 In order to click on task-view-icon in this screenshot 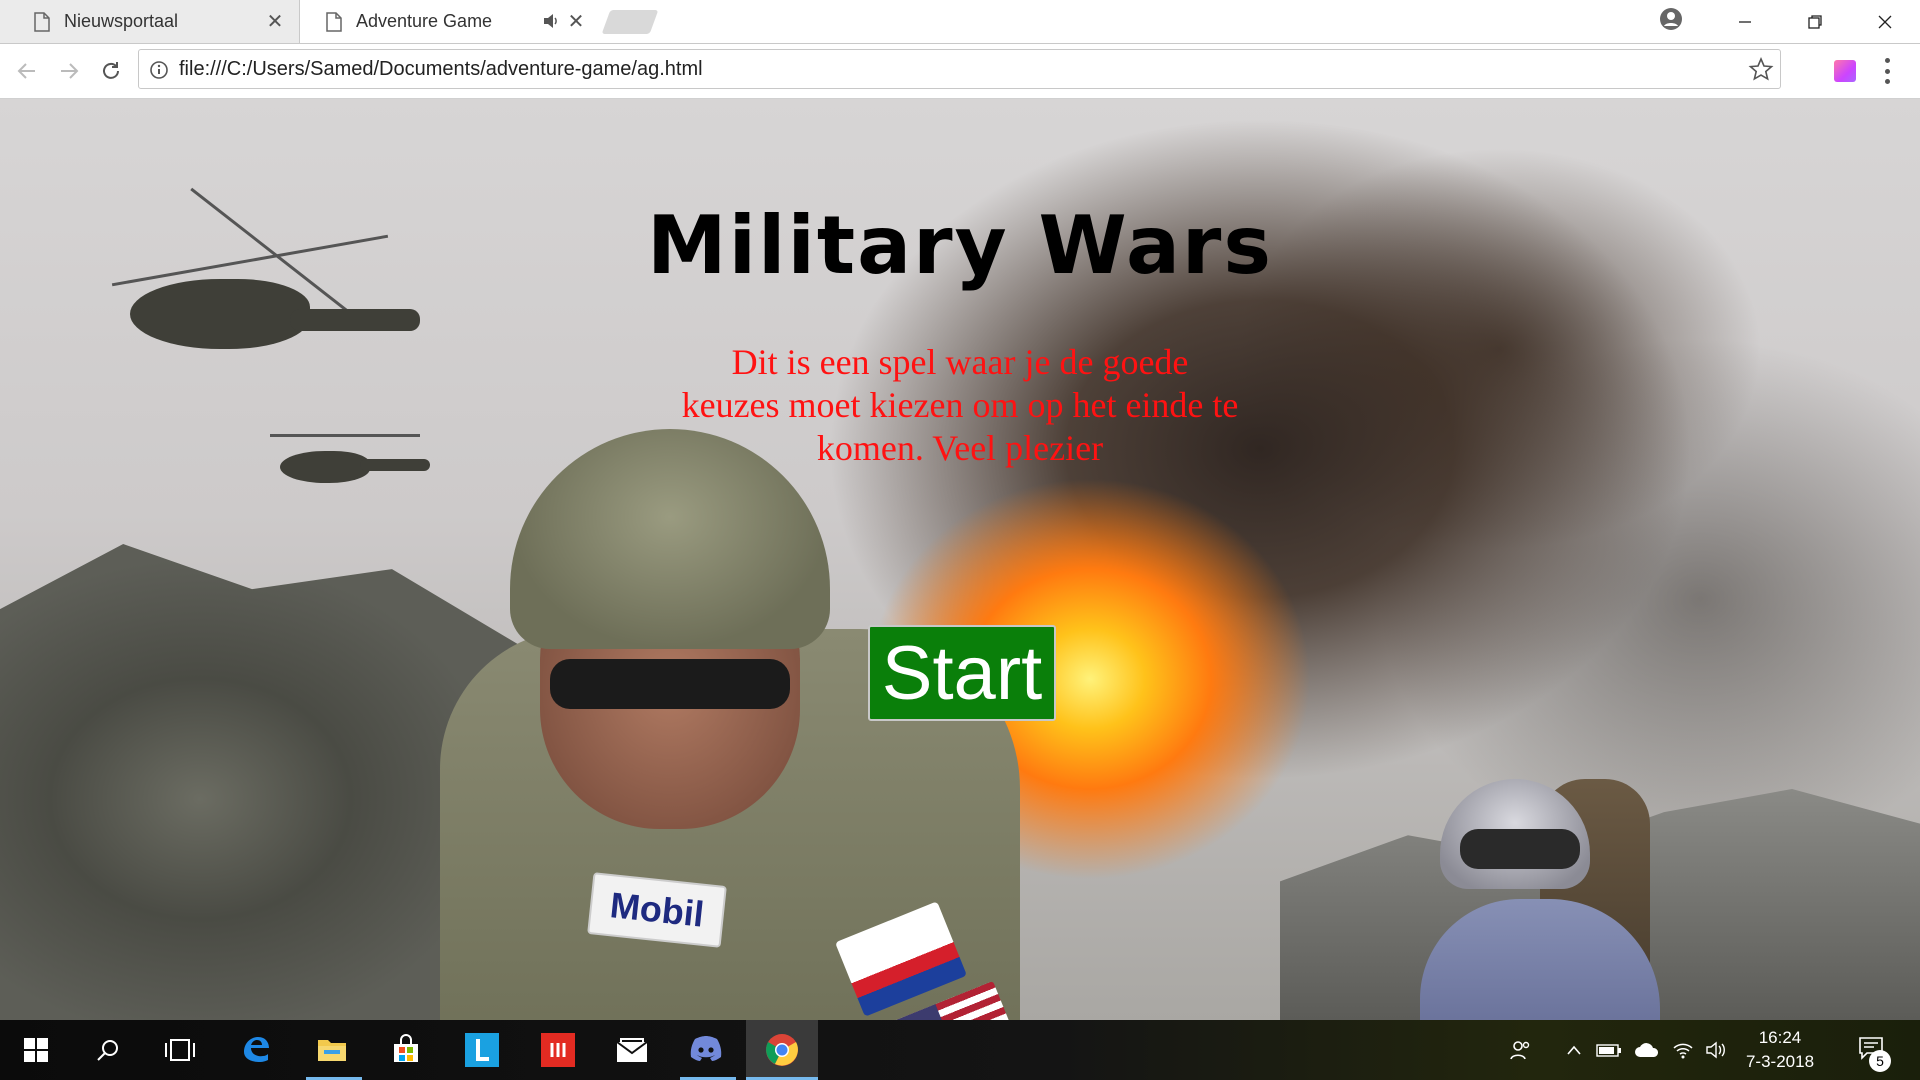, I will do `click(180, 1050)`.